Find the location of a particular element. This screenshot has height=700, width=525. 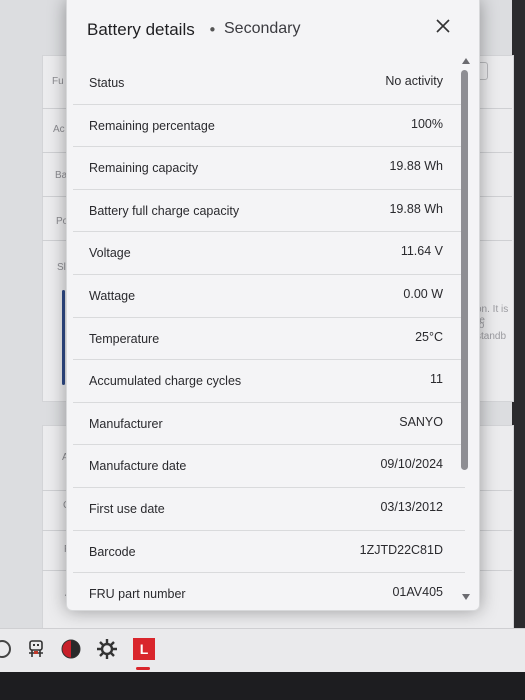

circle-icon is located at coordinates (5, 649).